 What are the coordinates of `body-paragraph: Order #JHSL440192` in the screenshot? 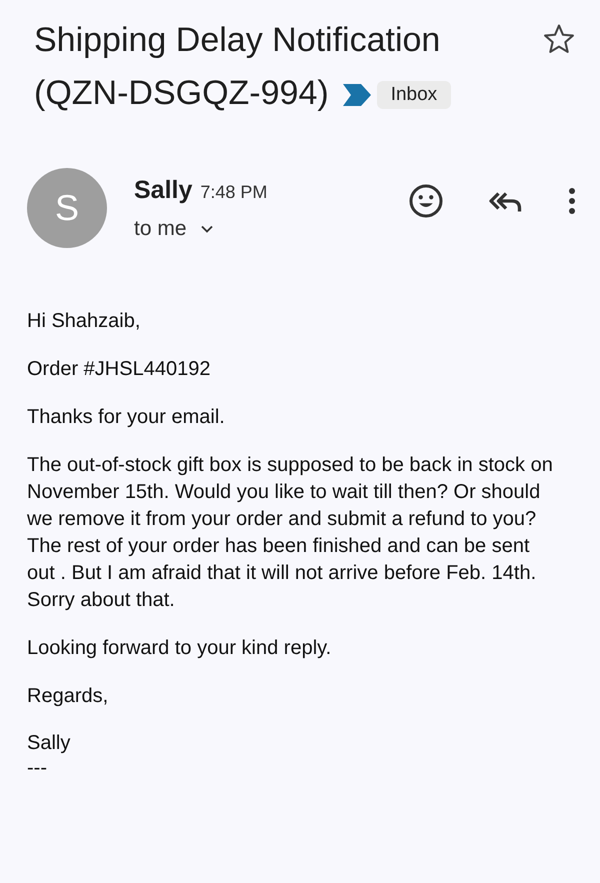 It's located at (119, 369).